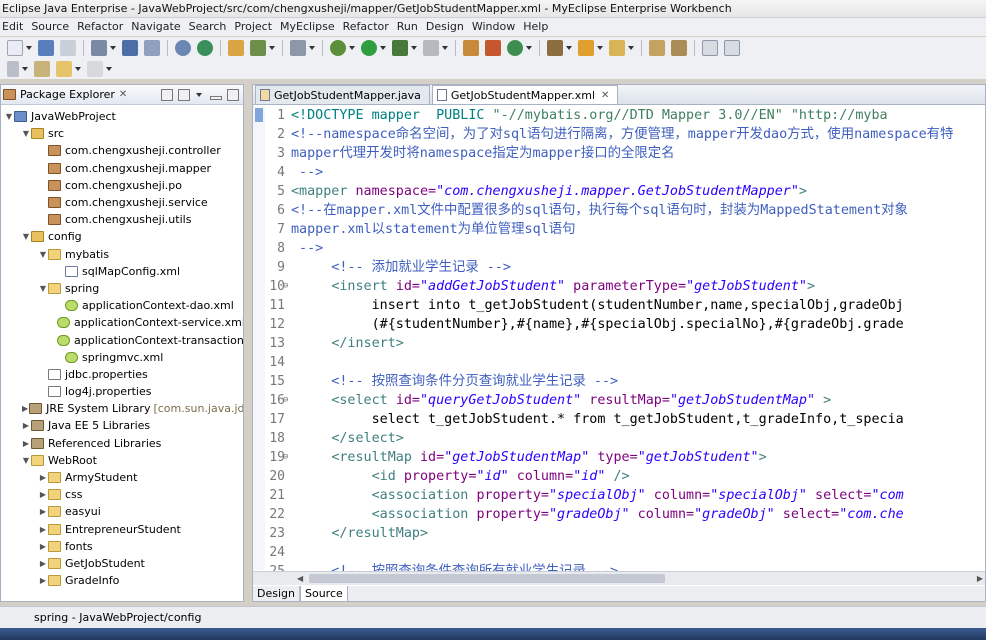  What do you see at coordinates (122, 185) in the screenshot?
I see `tree-item: com.chengxusheji.po` at bounding box center [122, 185].